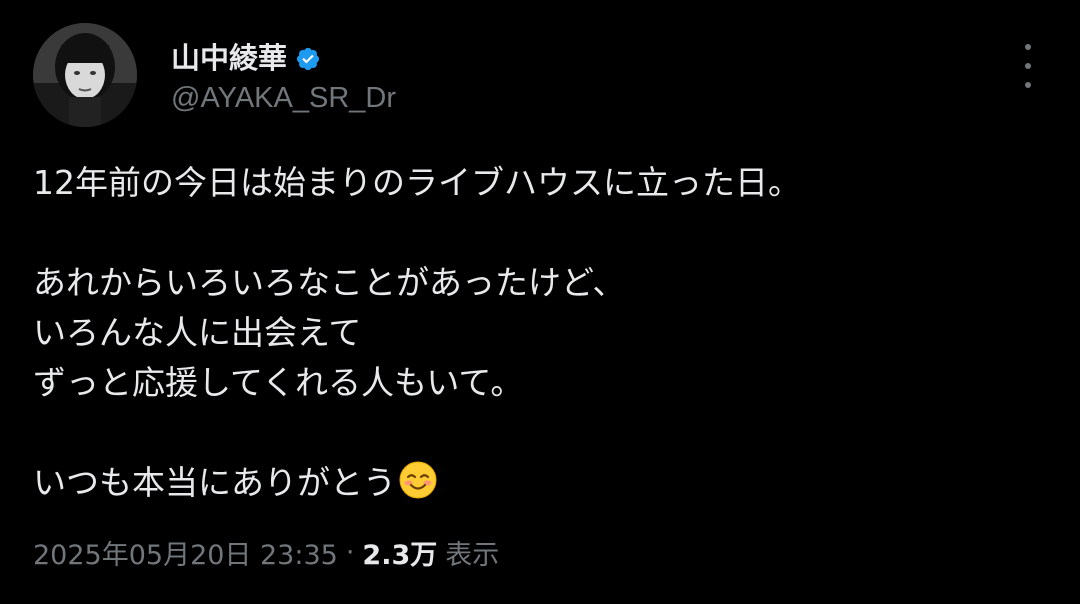 This screenshot has width=1080, height=604. I want to click on views-count: 2.3万, so click(399, 552).